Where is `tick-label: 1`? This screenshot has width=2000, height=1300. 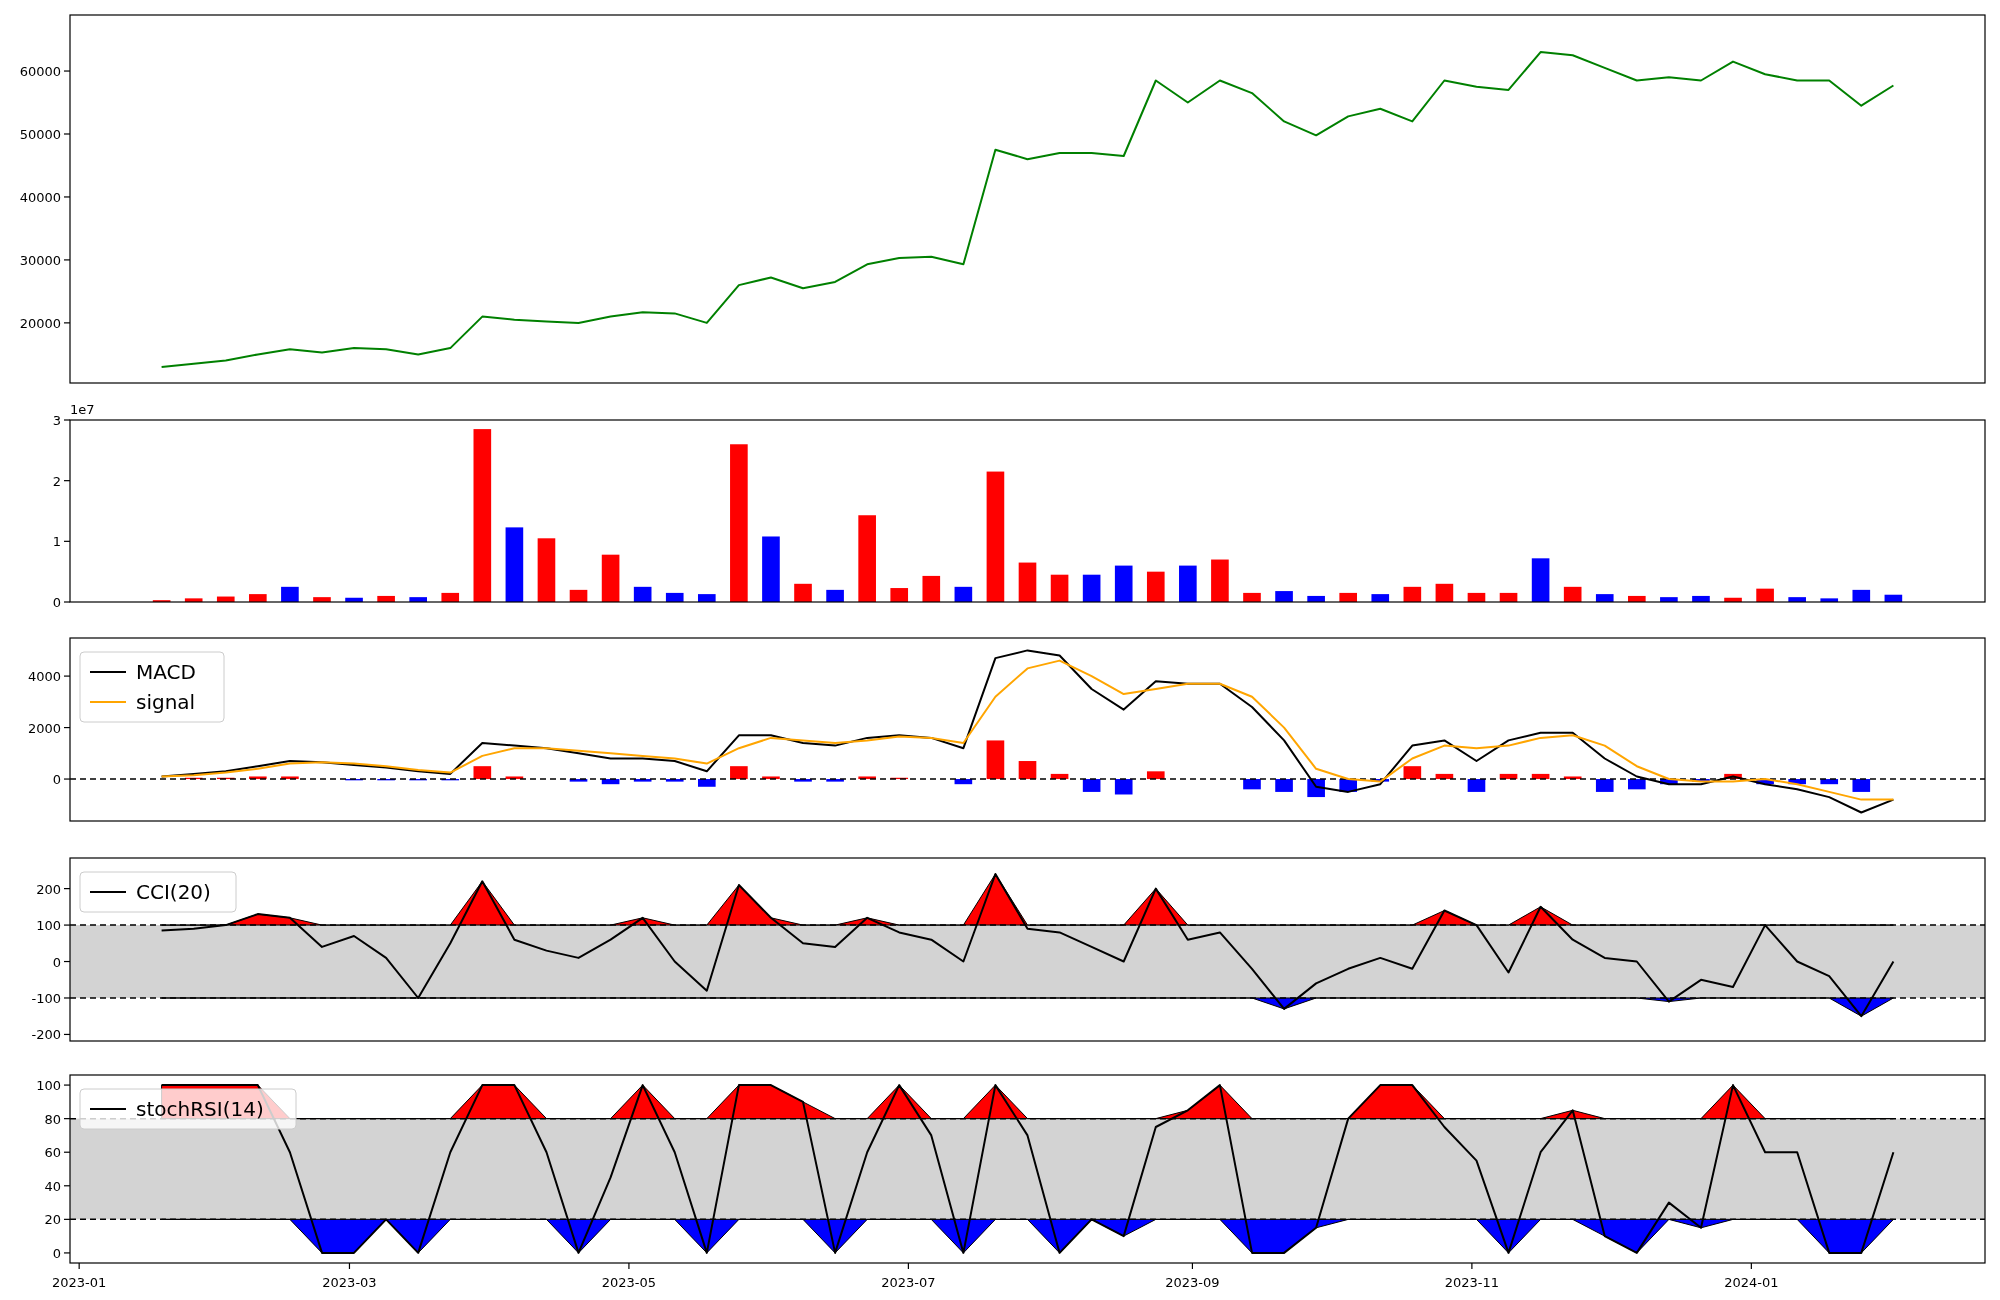 tick-label: 1 is located at coordinates (56, 542).